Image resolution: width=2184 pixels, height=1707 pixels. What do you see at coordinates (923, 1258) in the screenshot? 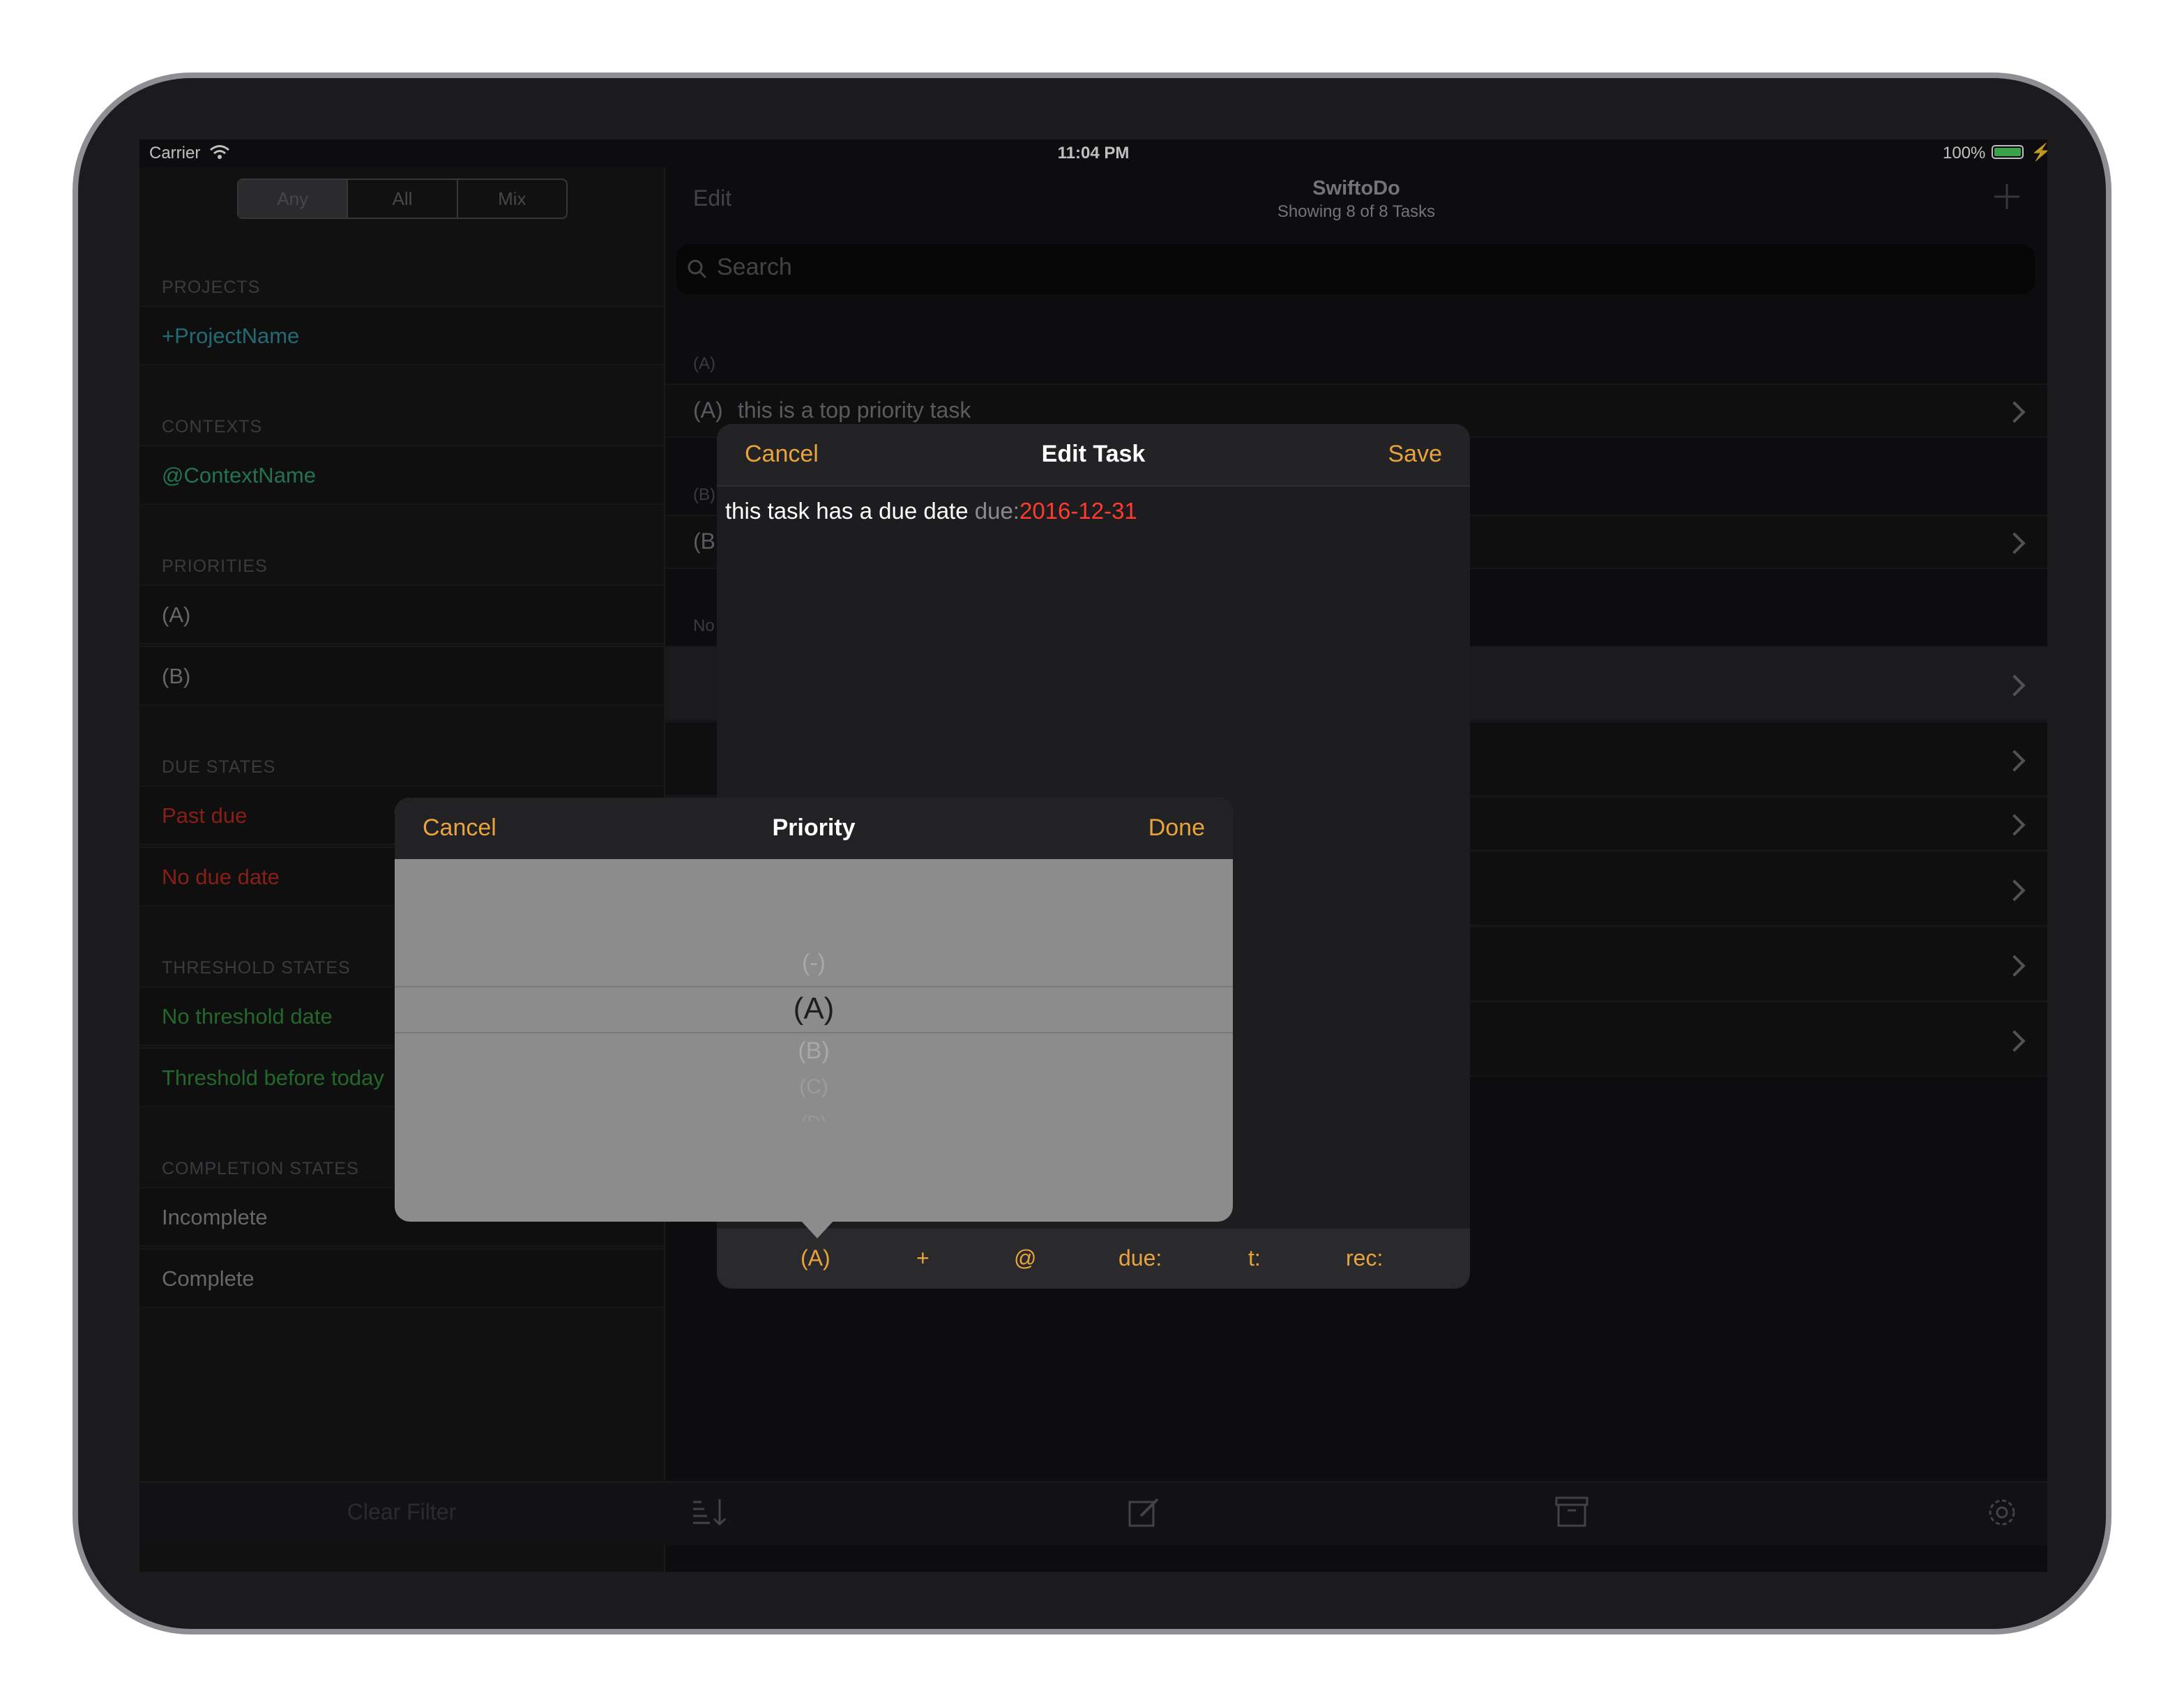
I see `accessory-project-button: +` at bounding box center [923, 1258].